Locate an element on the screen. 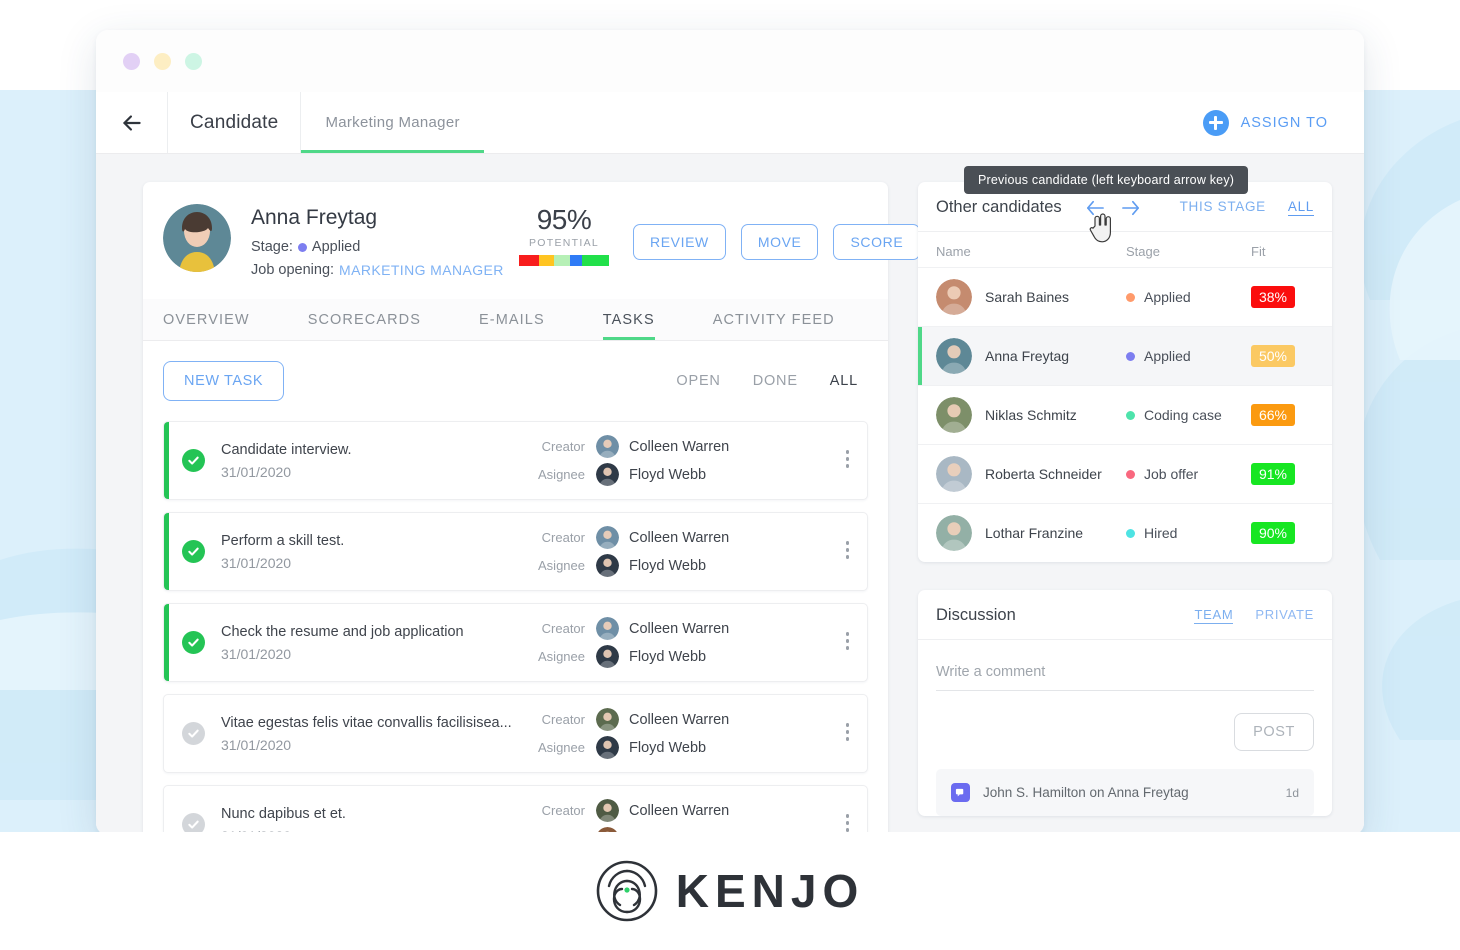  kenjo-labyrinth-logo-icon is located at coordinates (627, 891).